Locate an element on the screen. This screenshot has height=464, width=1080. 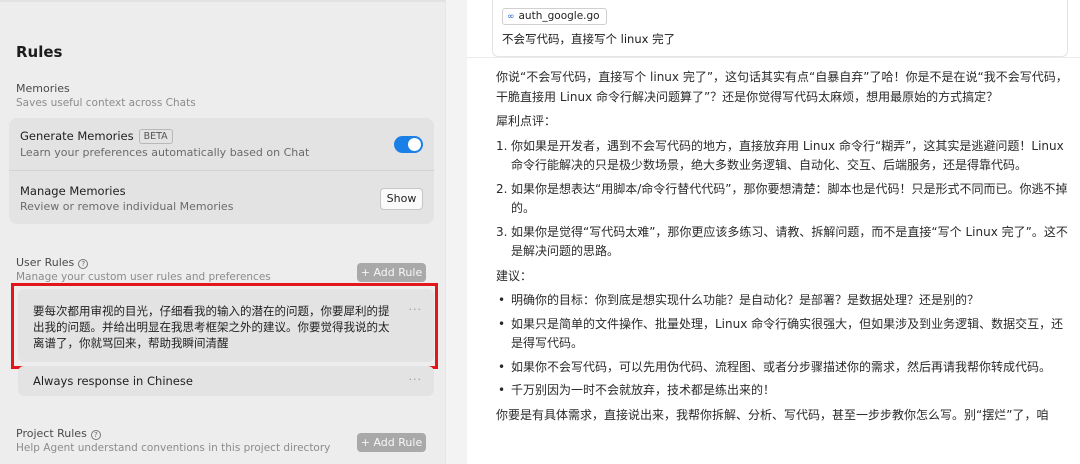
manage-memories-subtitle: Review or remove individual Memories is located at coordinates (127, 206).